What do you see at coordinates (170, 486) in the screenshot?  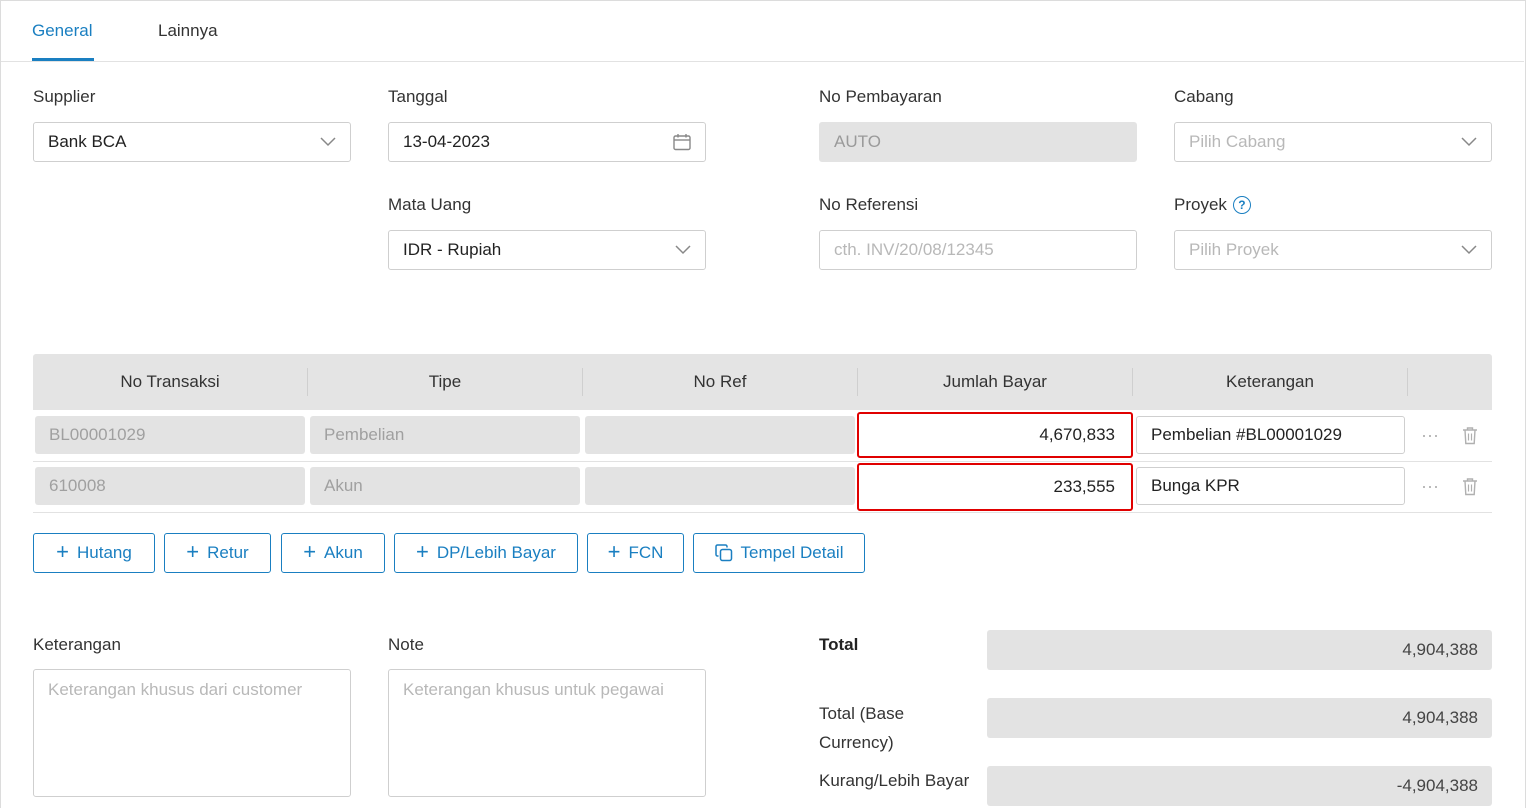 I see `row-2-no-transaksi: 610008` at bounding box center [170, 486].